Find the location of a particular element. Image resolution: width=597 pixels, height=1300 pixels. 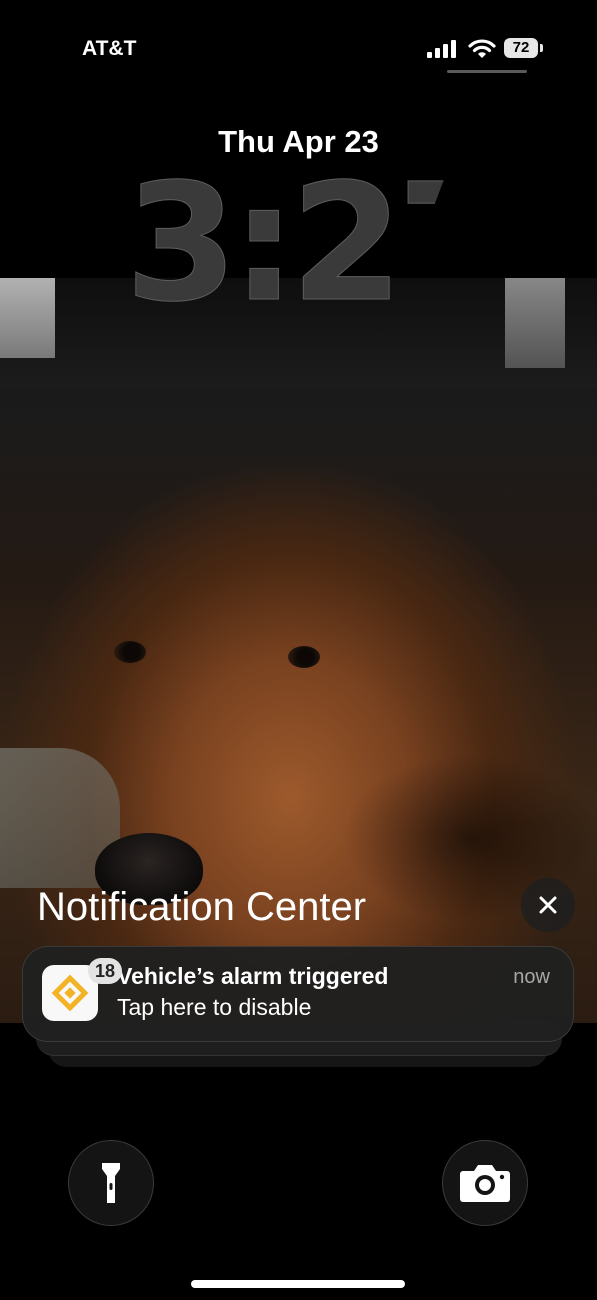

carrier-label: AT&T is located at coordinates (109, 48).